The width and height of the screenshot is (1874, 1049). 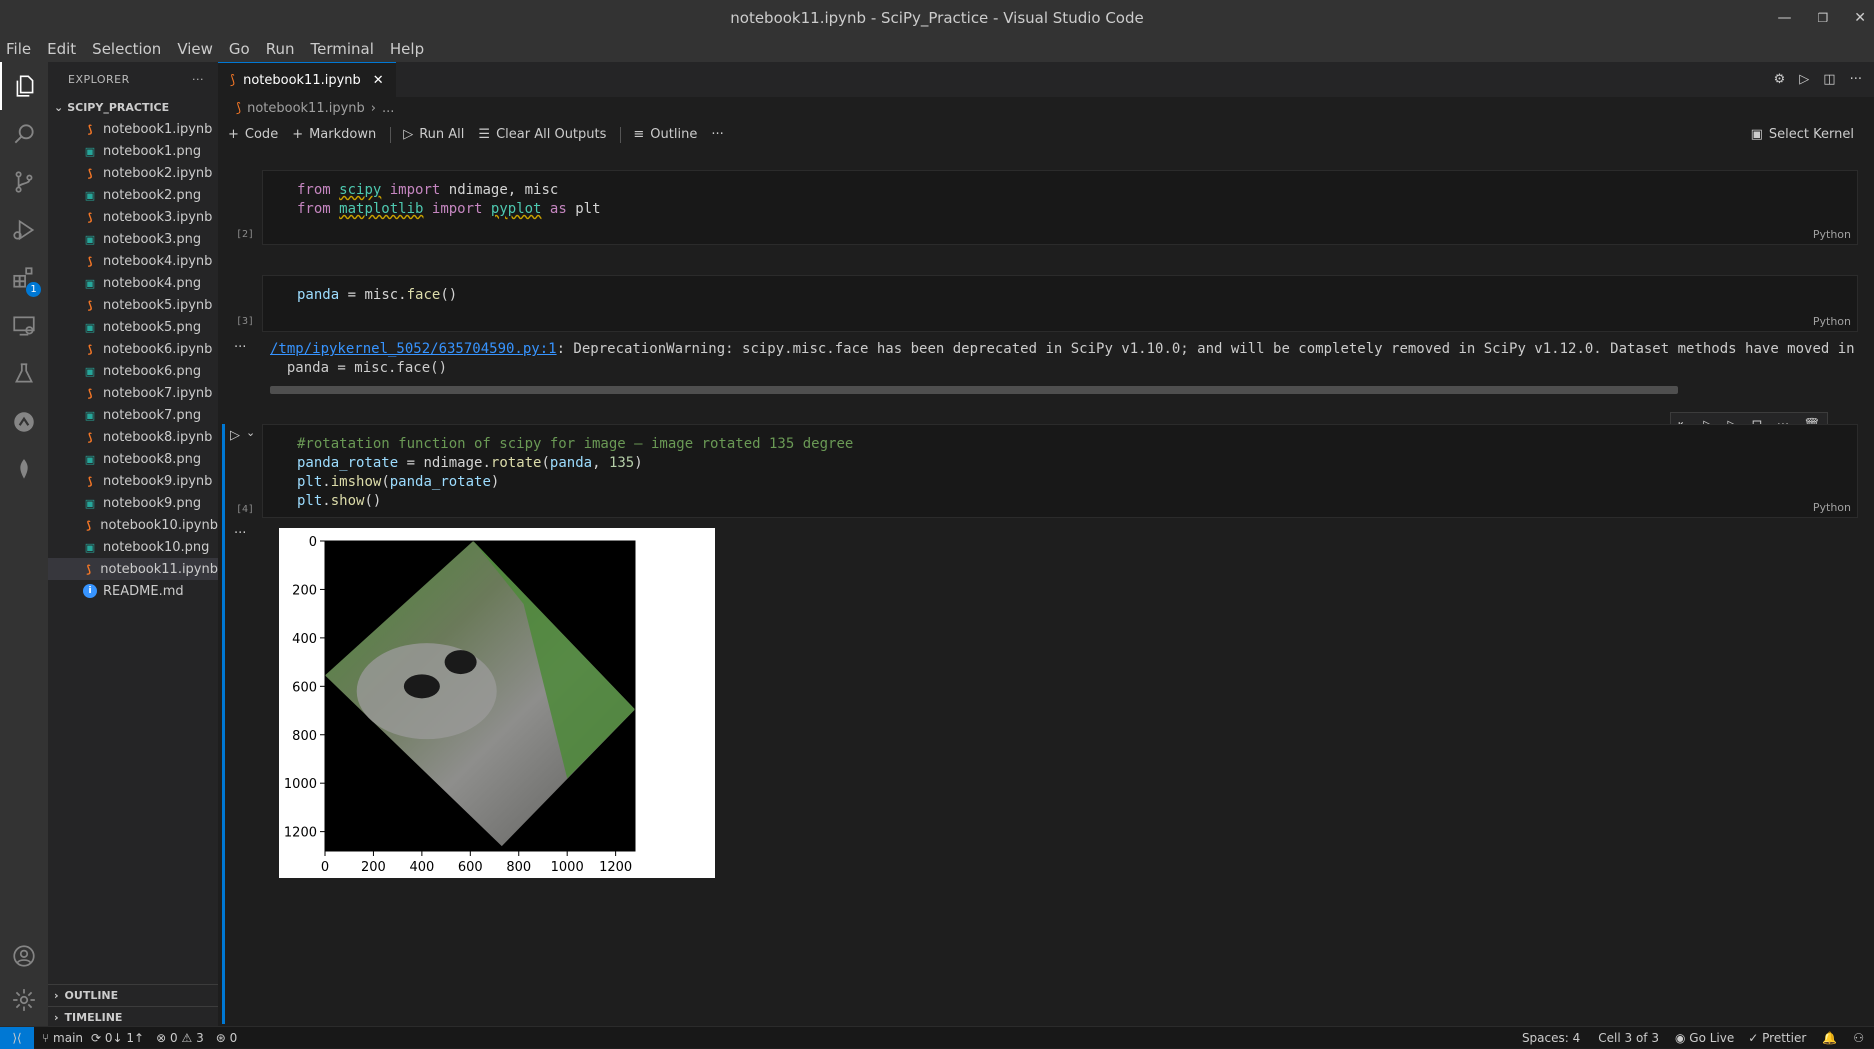 What do you see at coordinates (24, 278) in the screenshot?
I see `extensions-icon: 1` at bounding box center [24, 278].